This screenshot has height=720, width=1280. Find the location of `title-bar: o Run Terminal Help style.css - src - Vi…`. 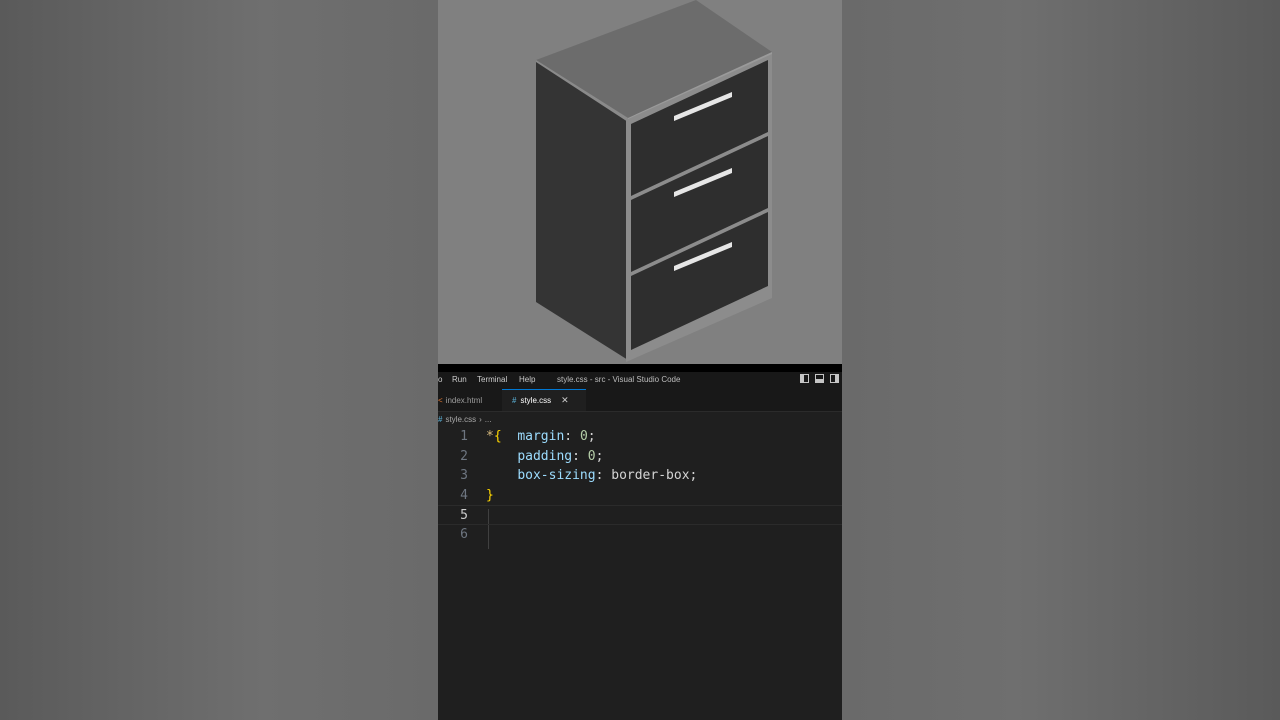

title-bar: o Run Terminal Help style.css - src - Vi… is located at coordinates (640, 376).